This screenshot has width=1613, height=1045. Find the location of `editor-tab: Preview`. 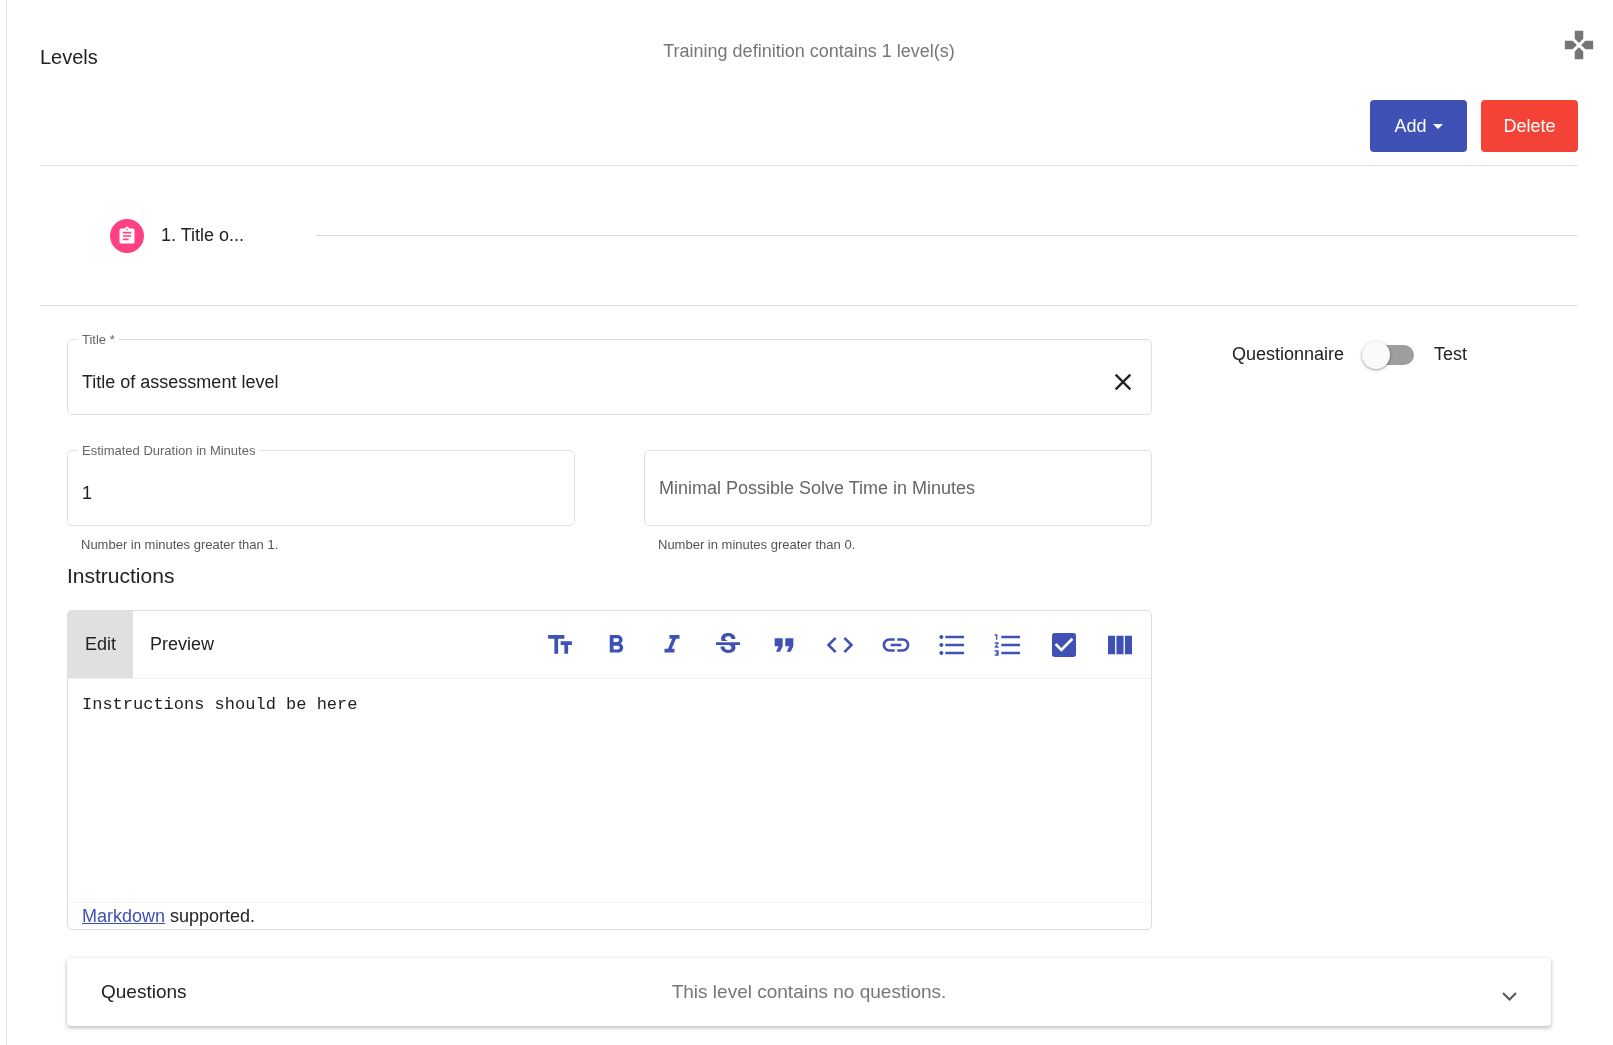

editor-tab: Preview is located at coordinates (182, 644).